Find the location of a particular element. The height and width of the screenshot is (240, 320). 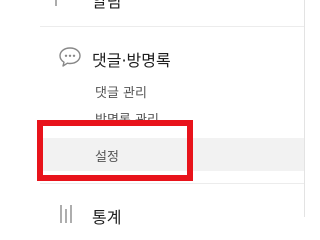

panel-border is located at coordinates (304, 108).